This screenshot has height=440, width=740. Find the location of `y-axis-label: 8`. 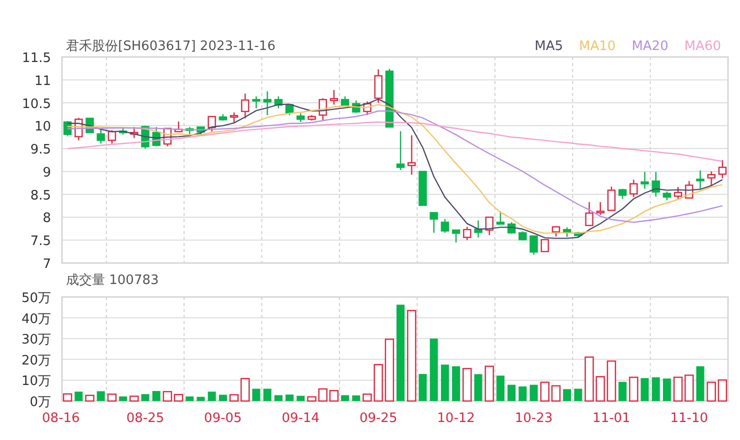

y-axis-label: 8 is located at coordinates (46, 218).